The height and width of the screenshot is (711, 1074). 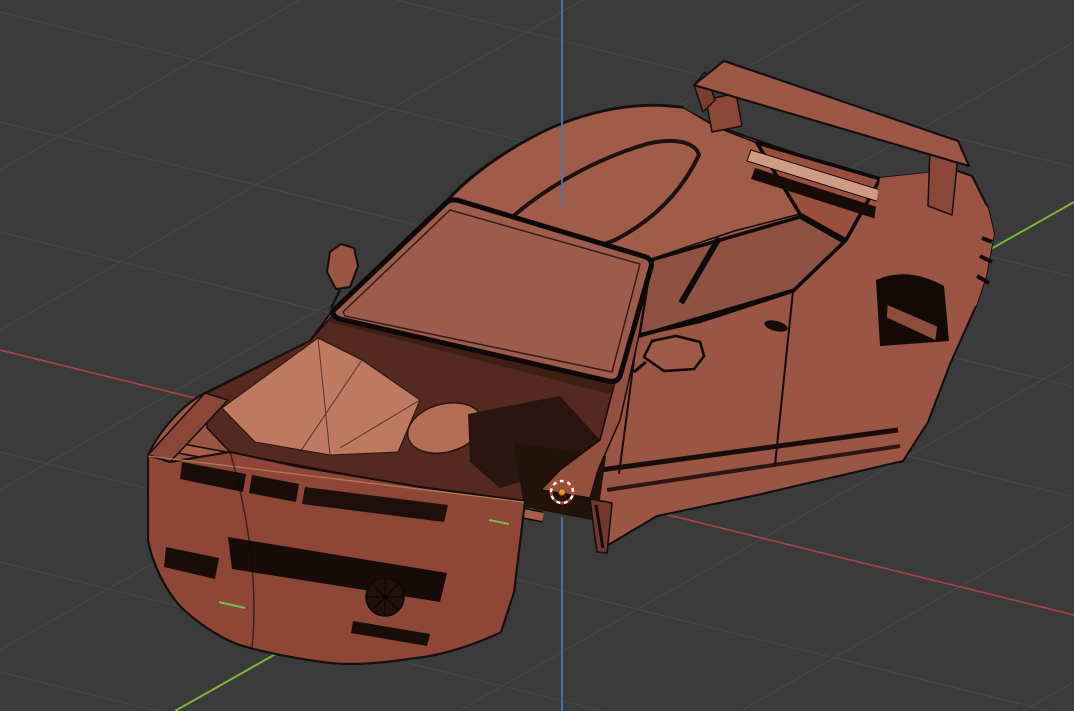 I want to click on object-origin-dot, so click(x=562, y=492).